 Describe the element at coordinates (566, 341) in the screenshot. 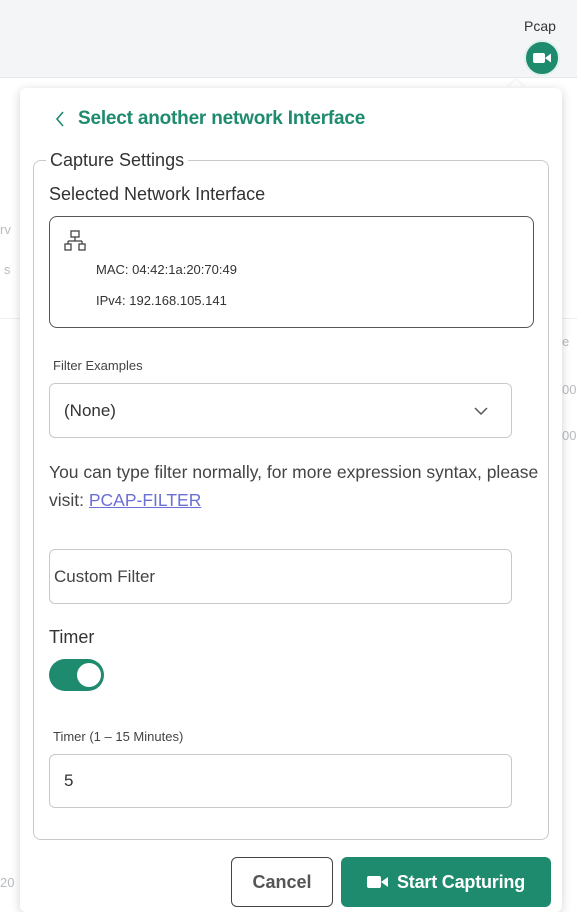

I see `background-text-fragment: e` at that location.